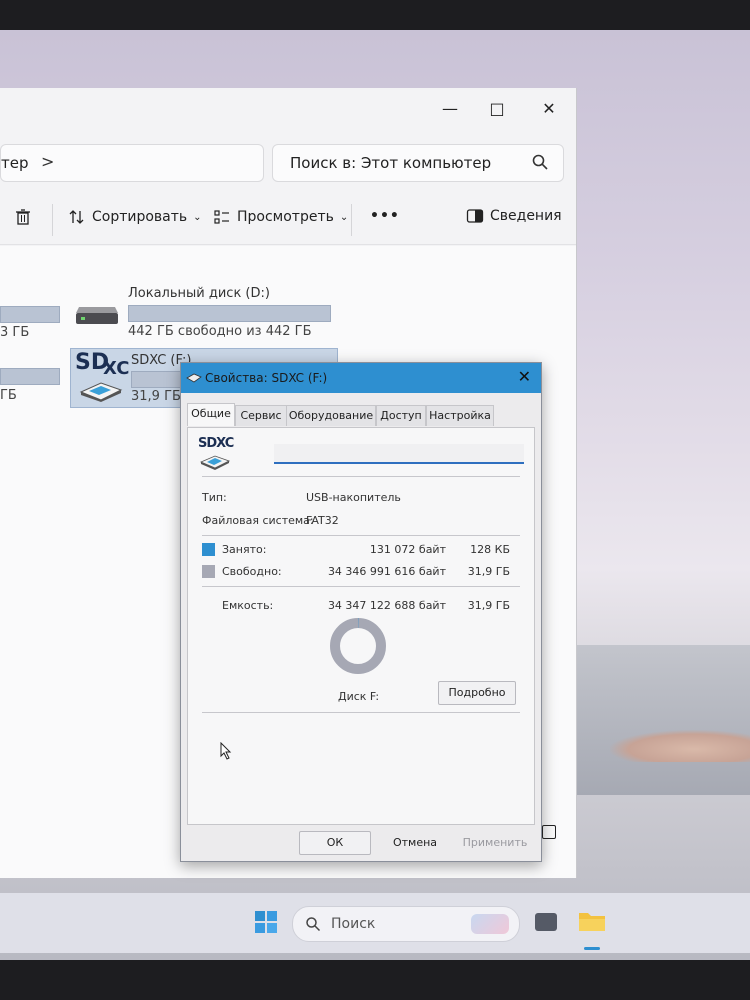 This screenshot has width=750, height=1000. What do you see at coordinates (208, 549) in the screenshot?
I see `used-color-swatch` at bounding box center [208, 549].